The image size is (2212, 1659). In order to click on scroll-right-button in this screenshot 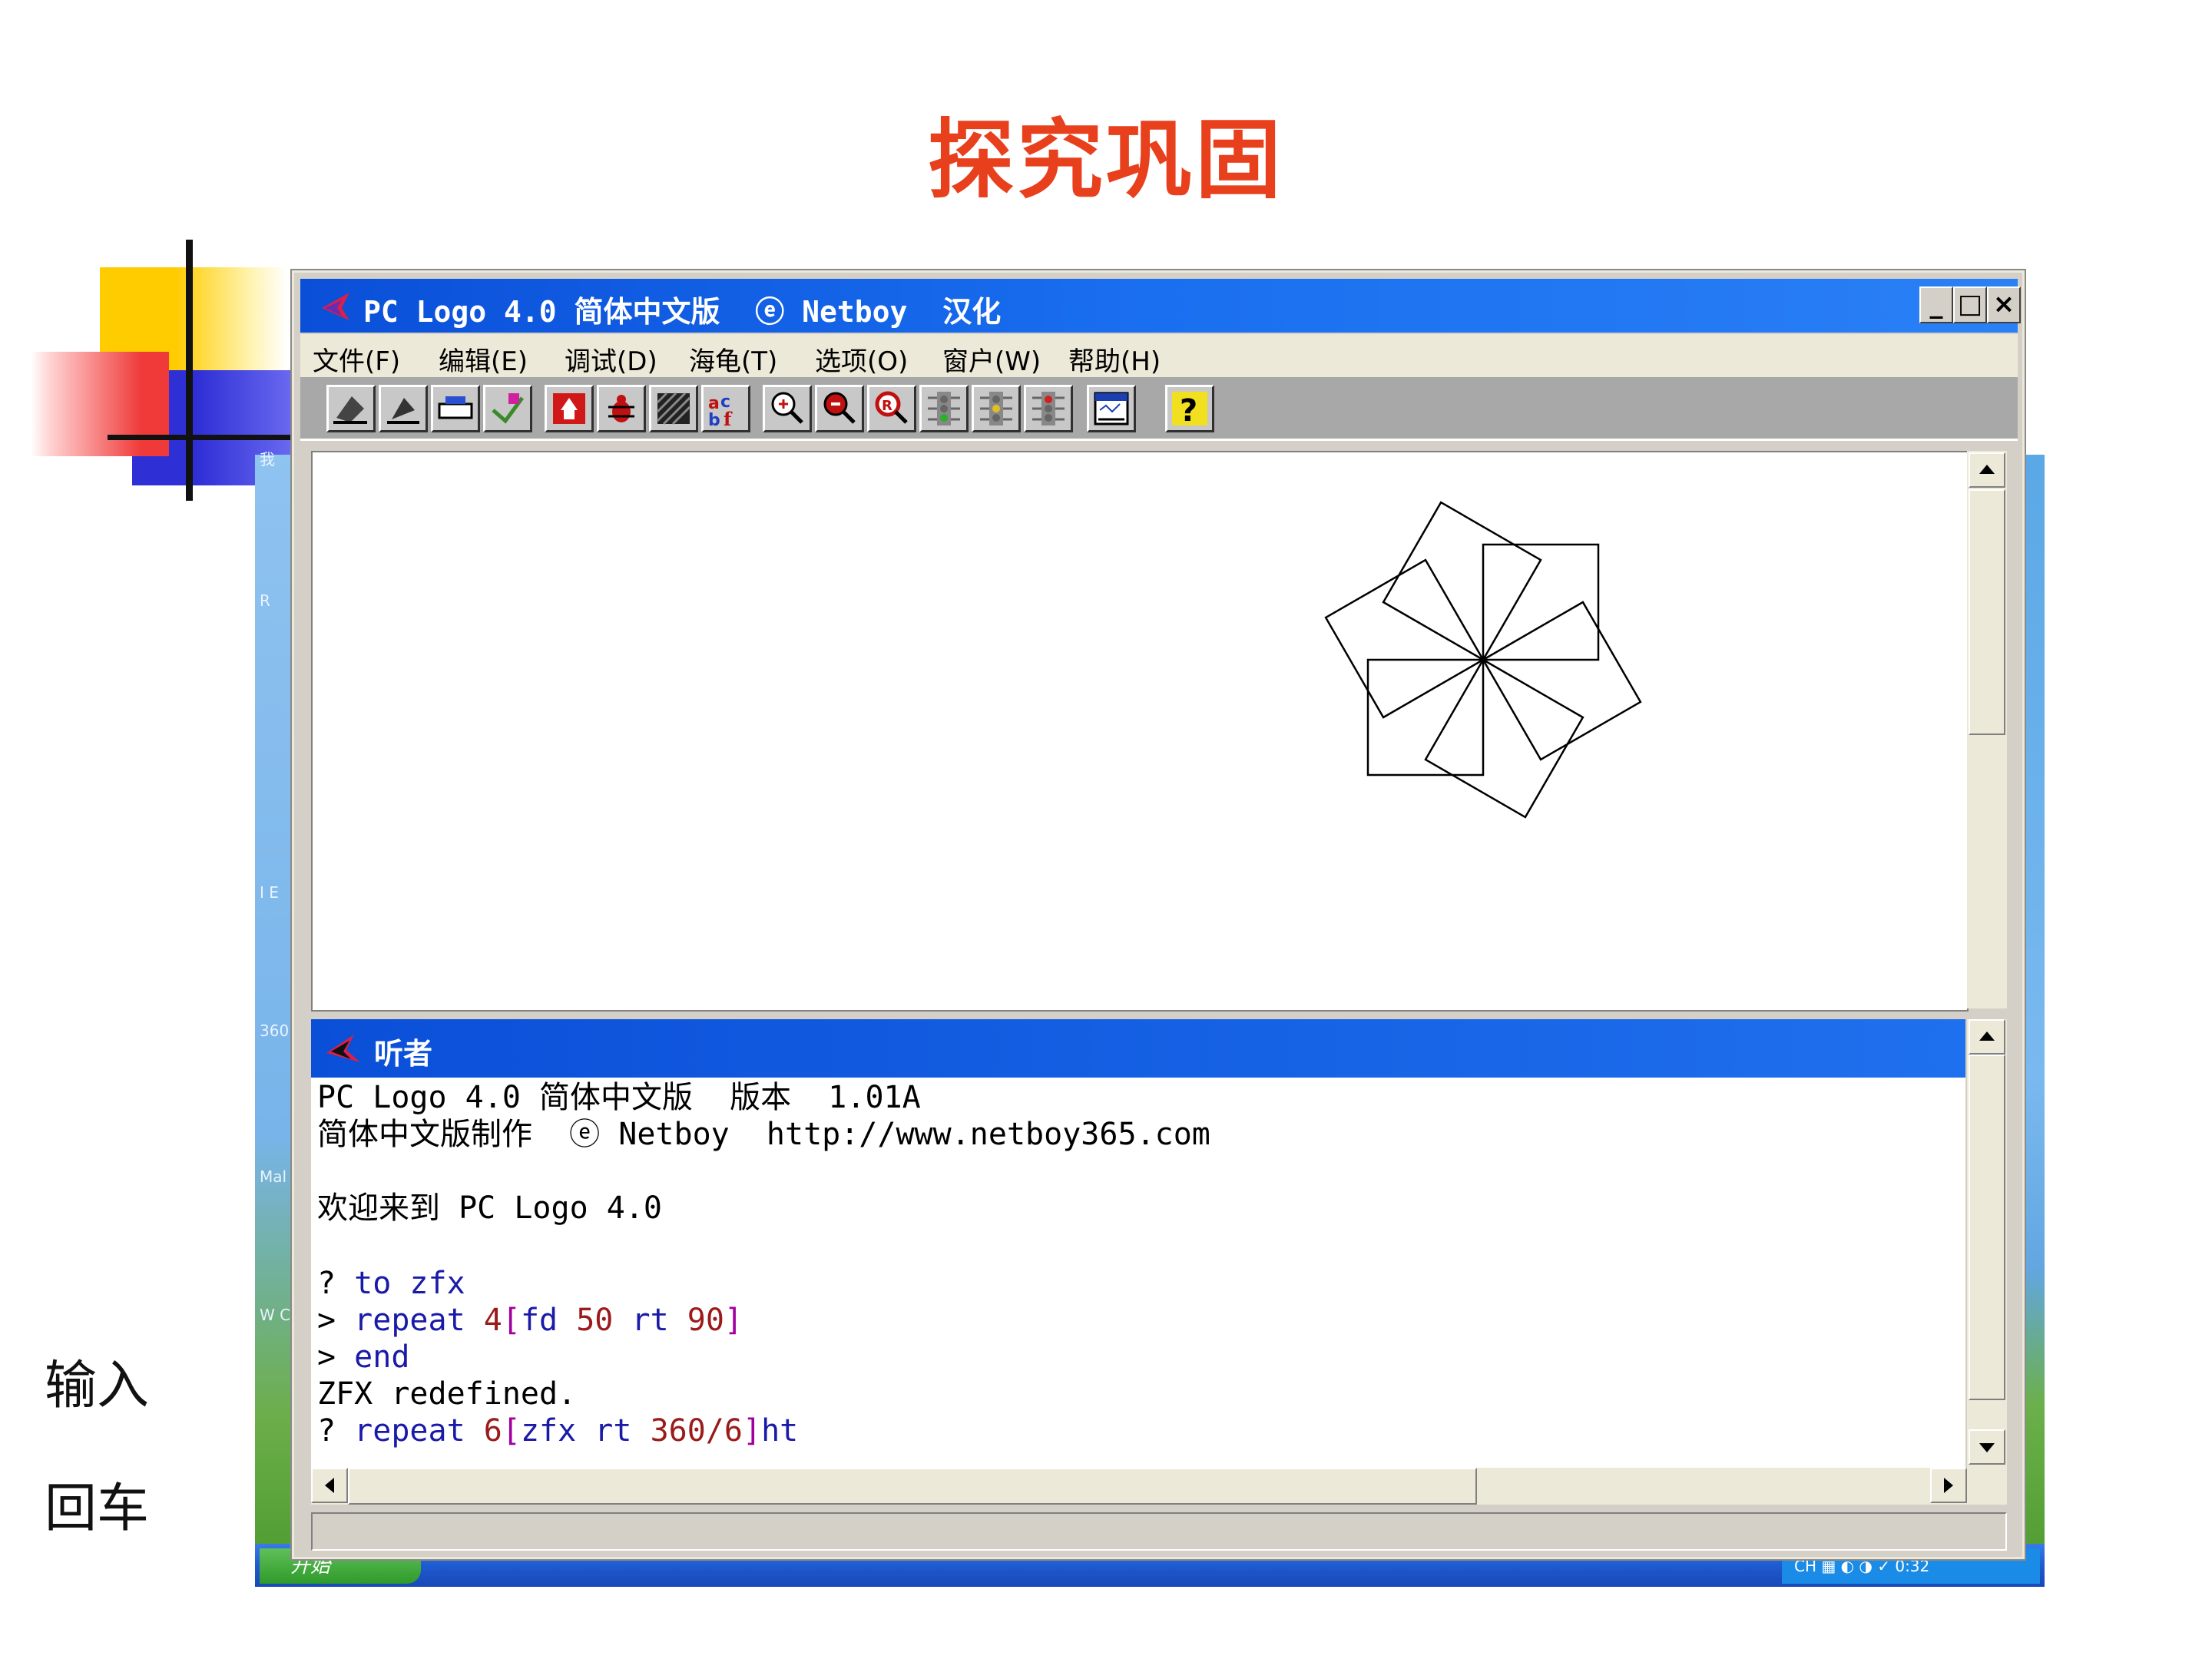, I will do `click(1949, 1486)`.